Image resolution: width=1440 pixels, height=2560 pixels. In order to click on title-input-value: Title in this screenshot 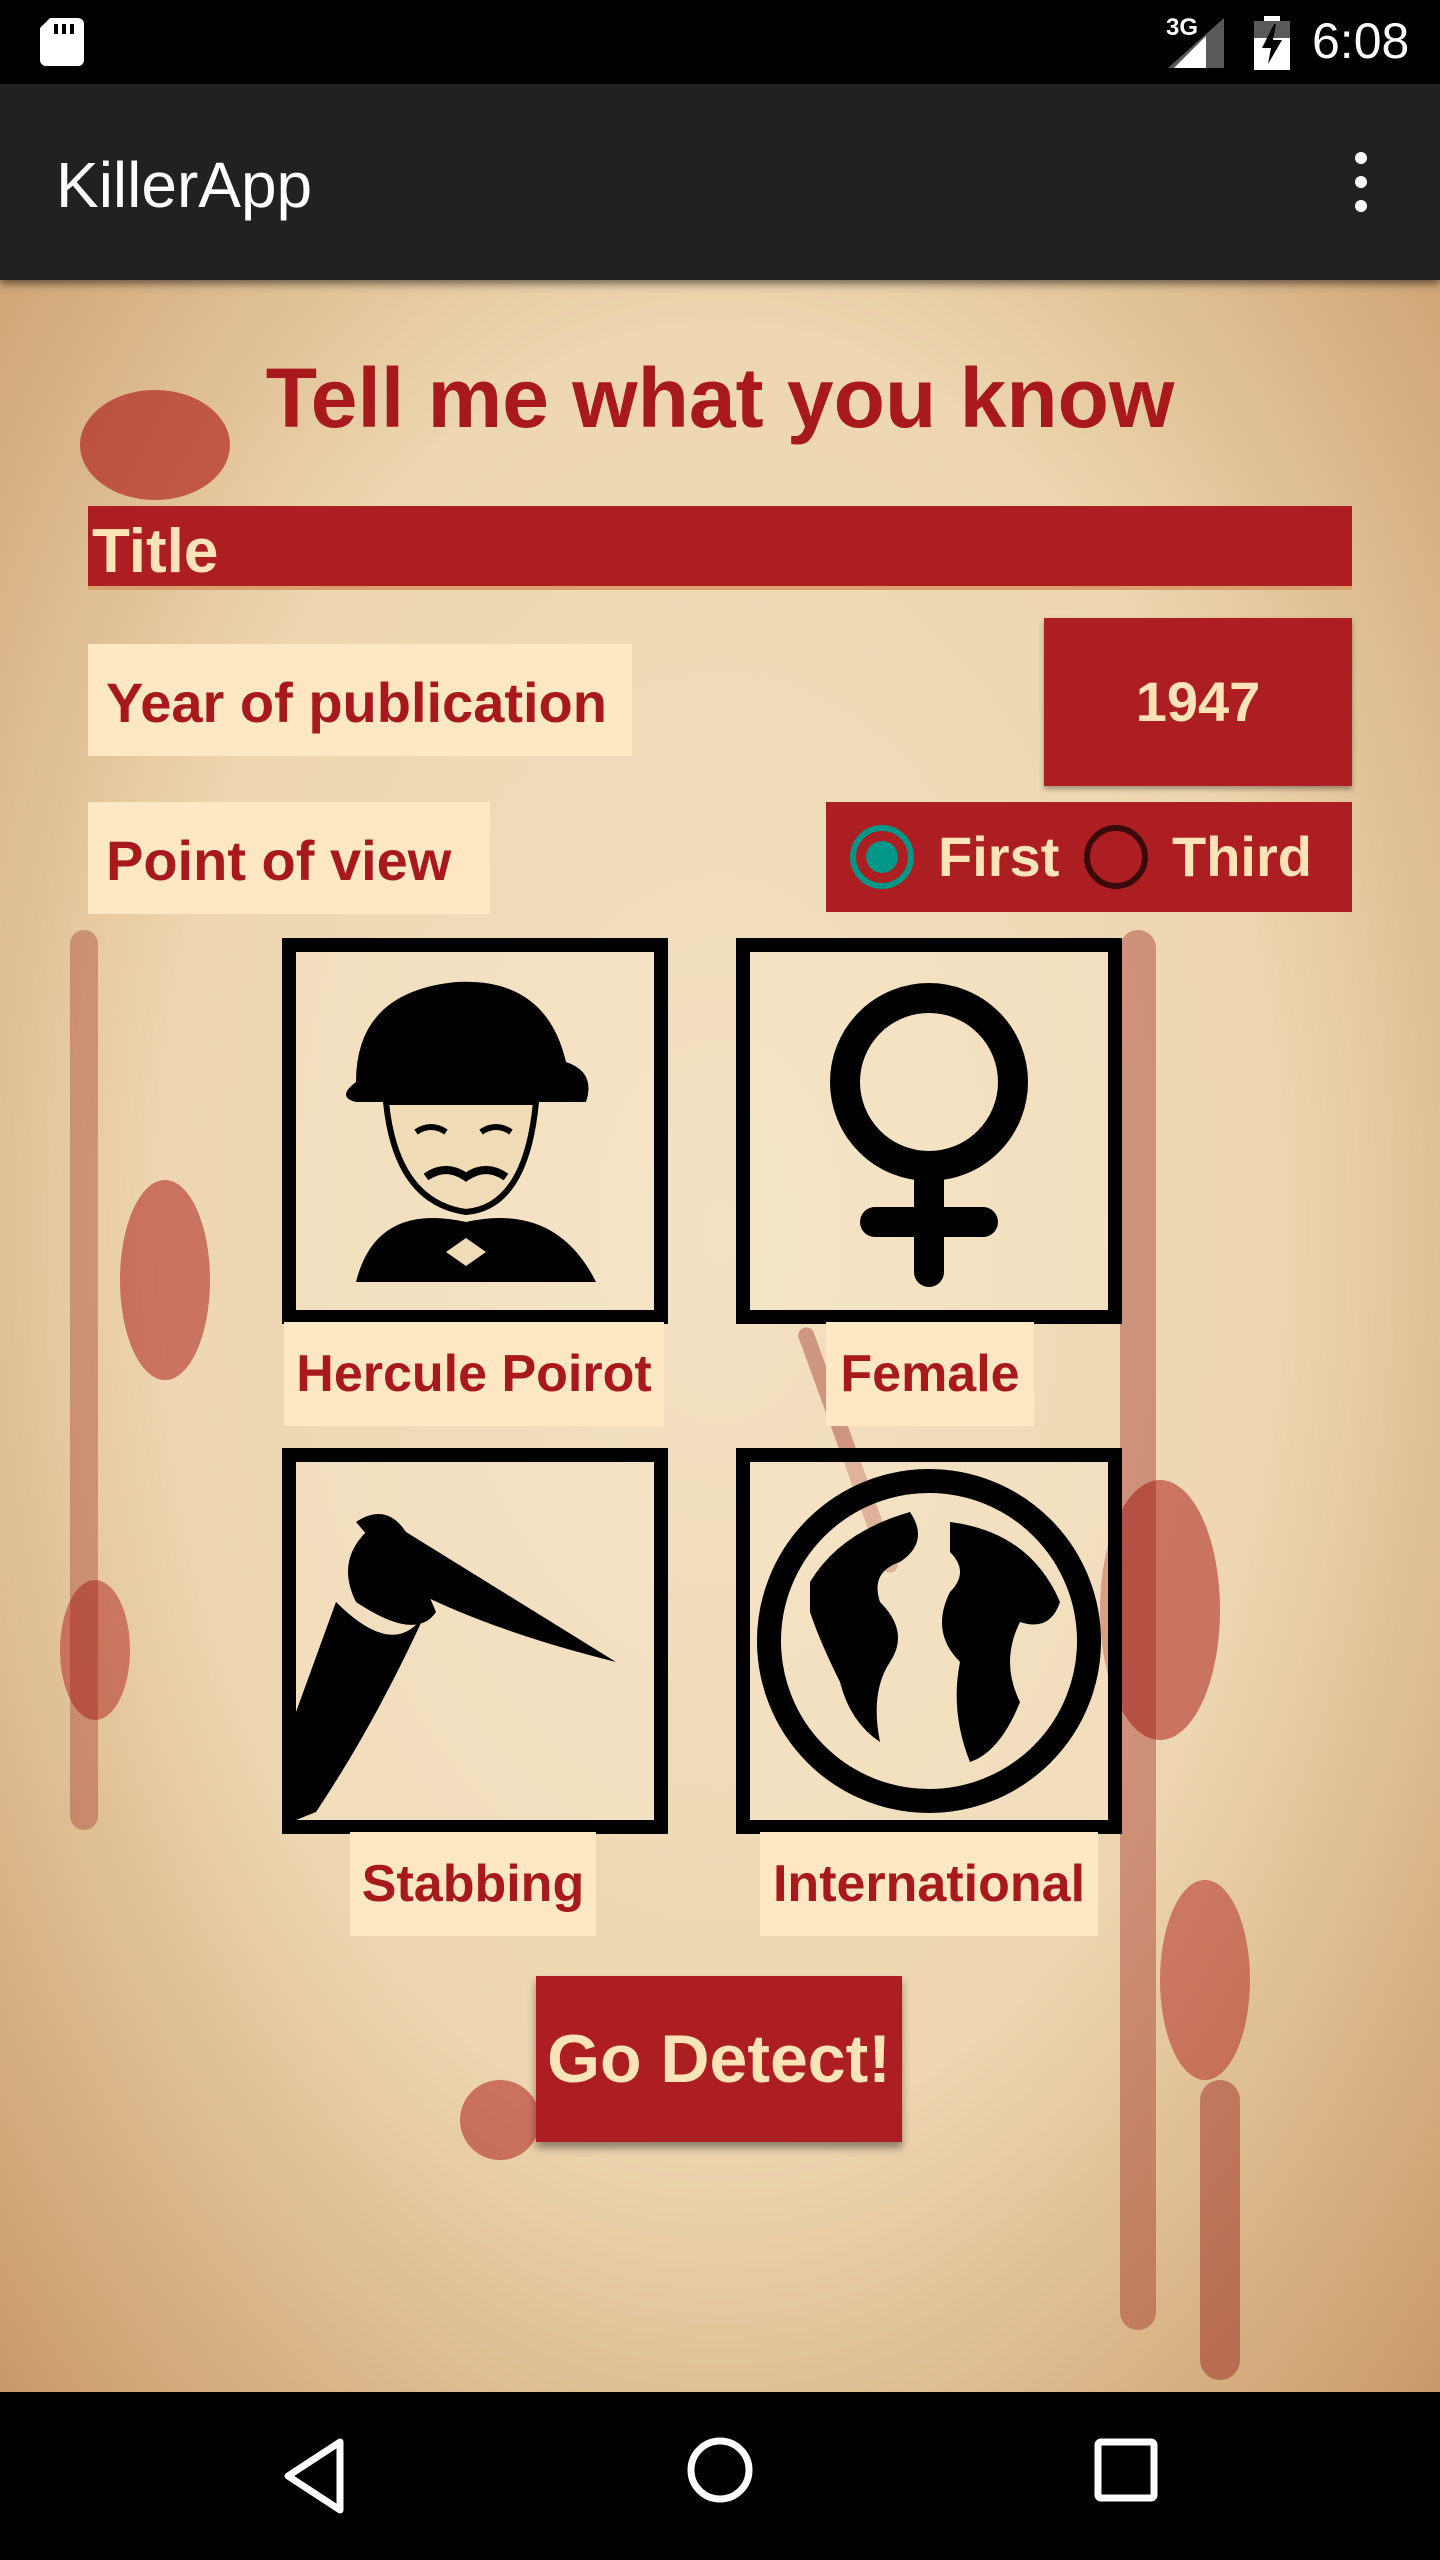, I will do `click(155, 551)`.